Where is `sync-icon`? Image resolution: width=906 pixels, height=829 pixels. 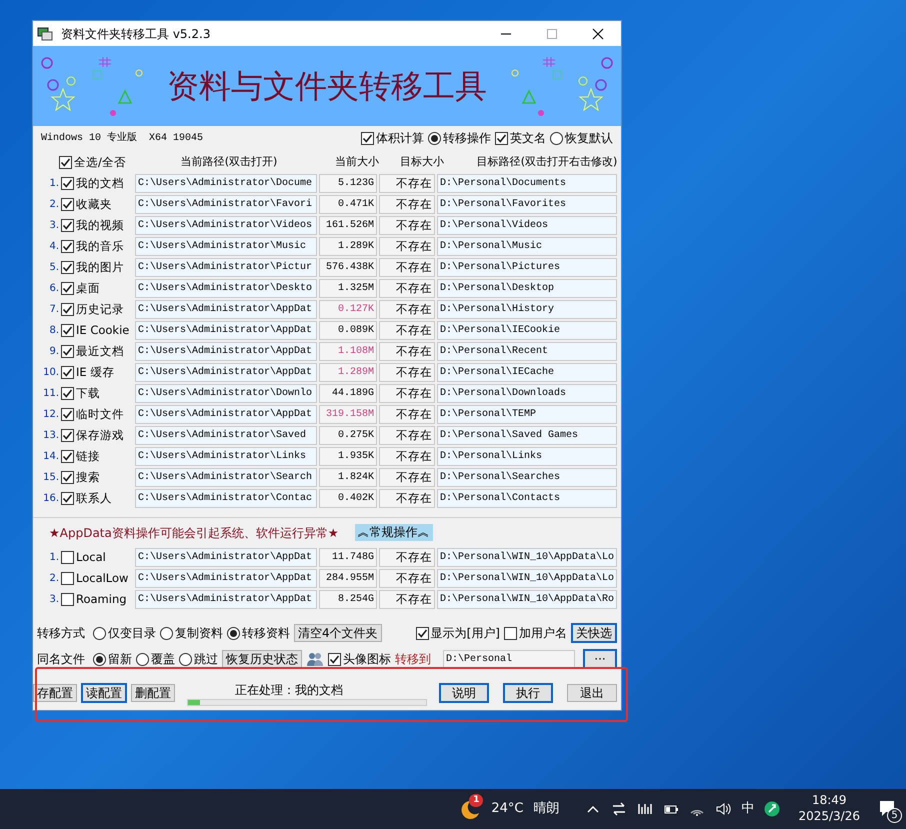
sync-icon is located at coordinates (619, 809).